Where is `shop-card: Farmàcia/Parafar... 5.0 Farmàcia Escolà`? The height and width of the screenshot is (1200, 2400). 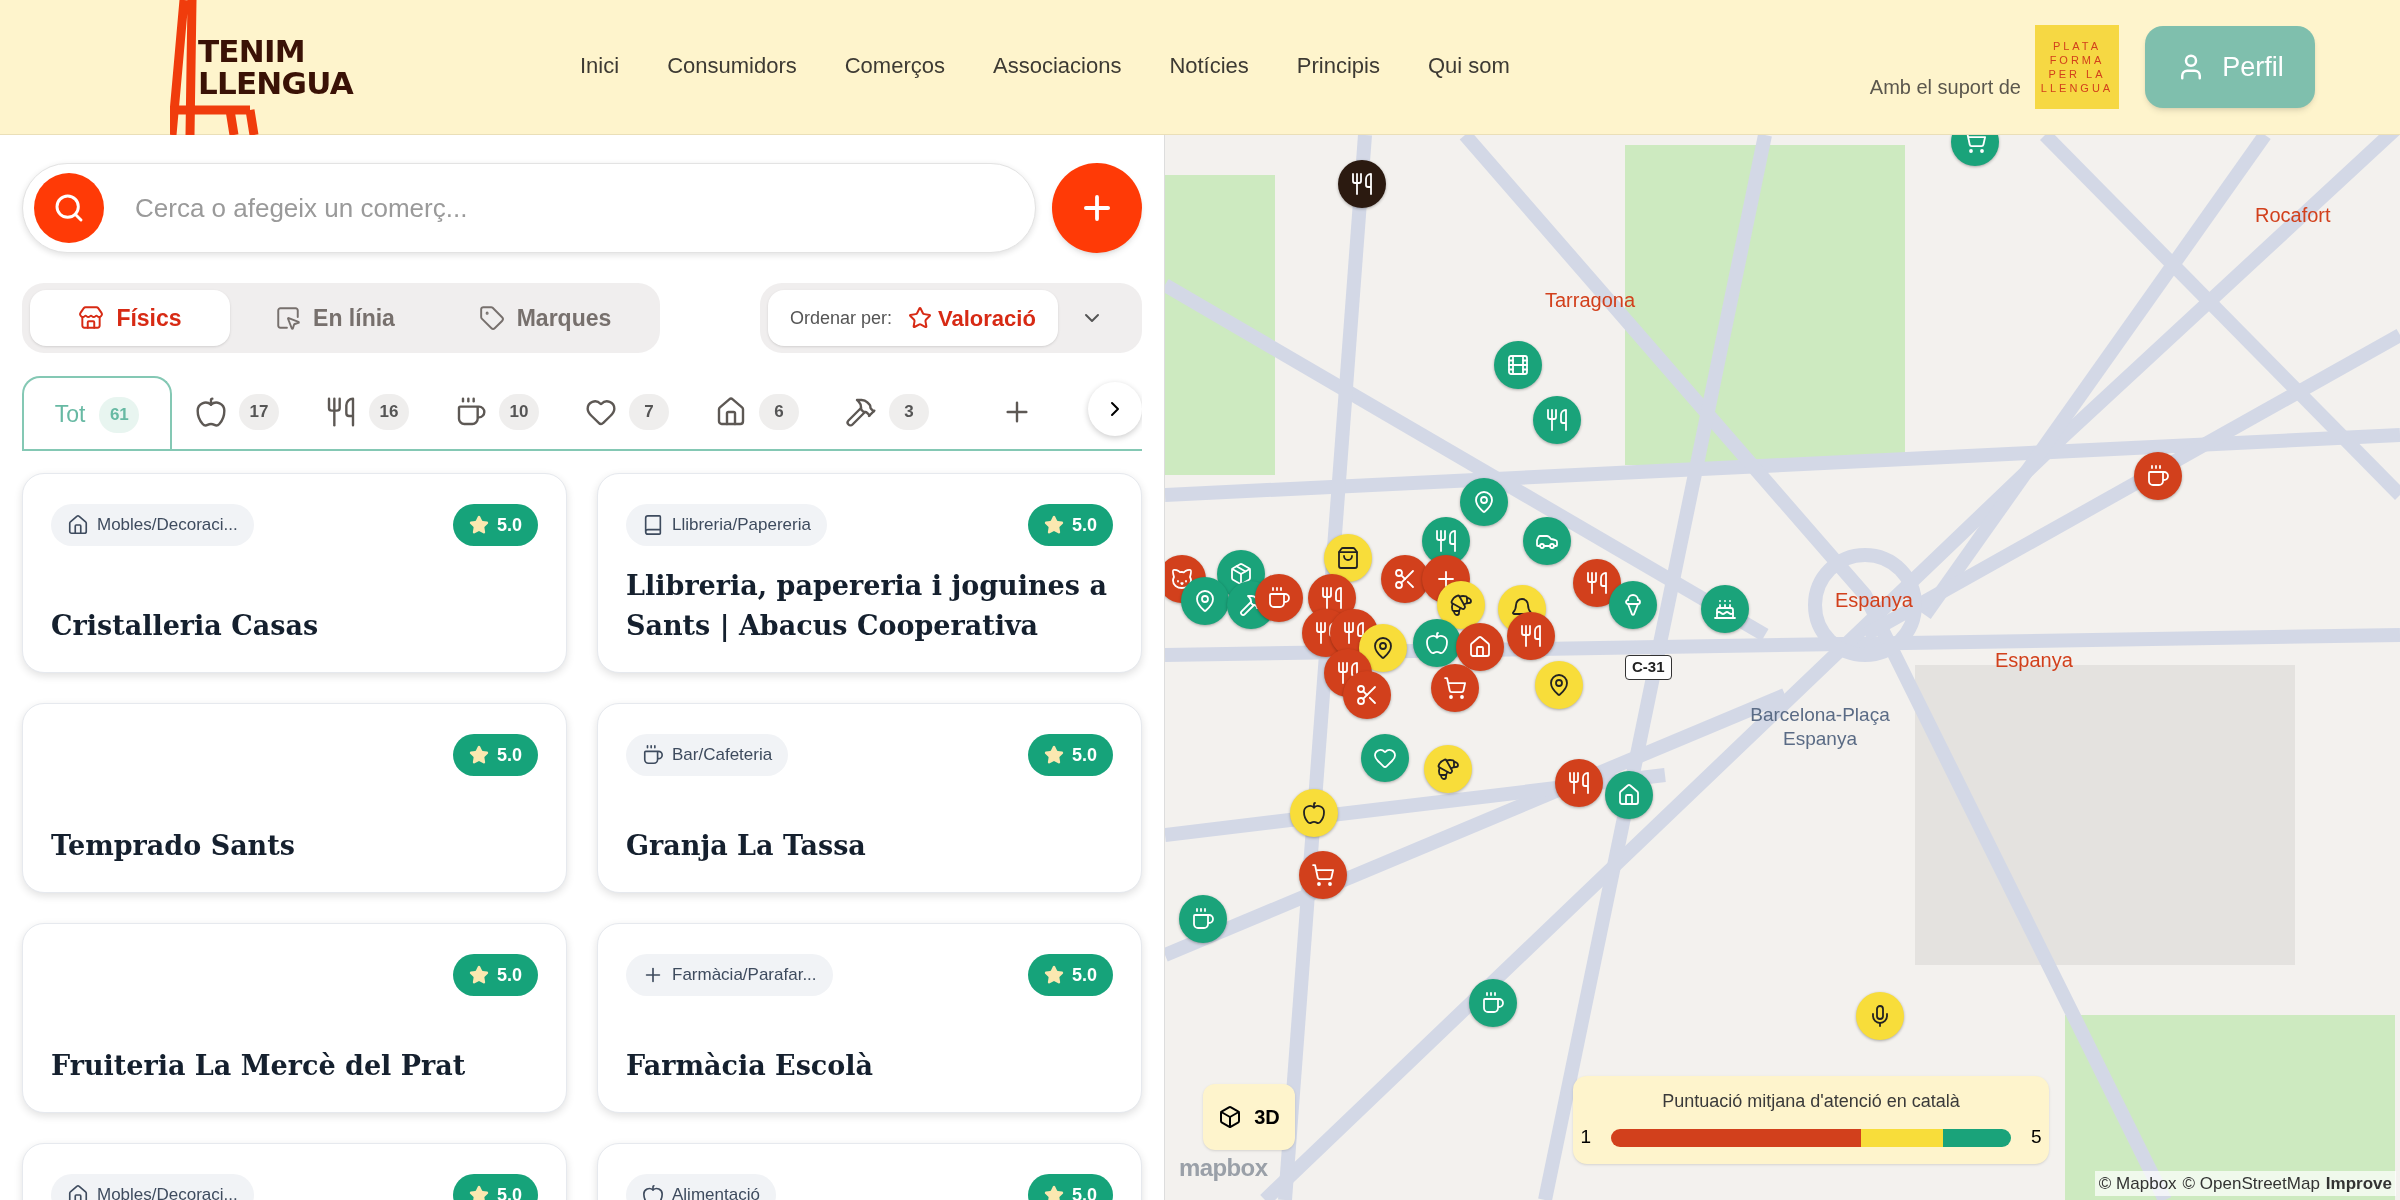
shop-card: Farmàcia/Parafar... 5.0 Farmàcia Escolà is located at coordinates (869, 1018).